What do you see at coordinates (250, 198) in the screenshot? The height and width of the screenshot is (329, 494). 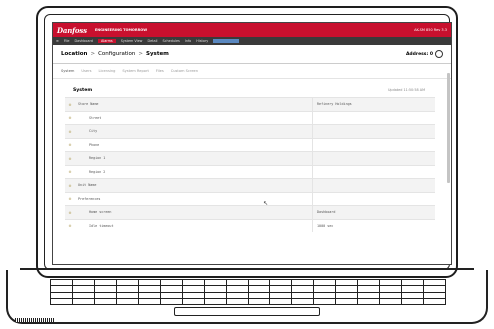 I see `table-row: ⚙ Preferences` at bounding box center [250, 198].